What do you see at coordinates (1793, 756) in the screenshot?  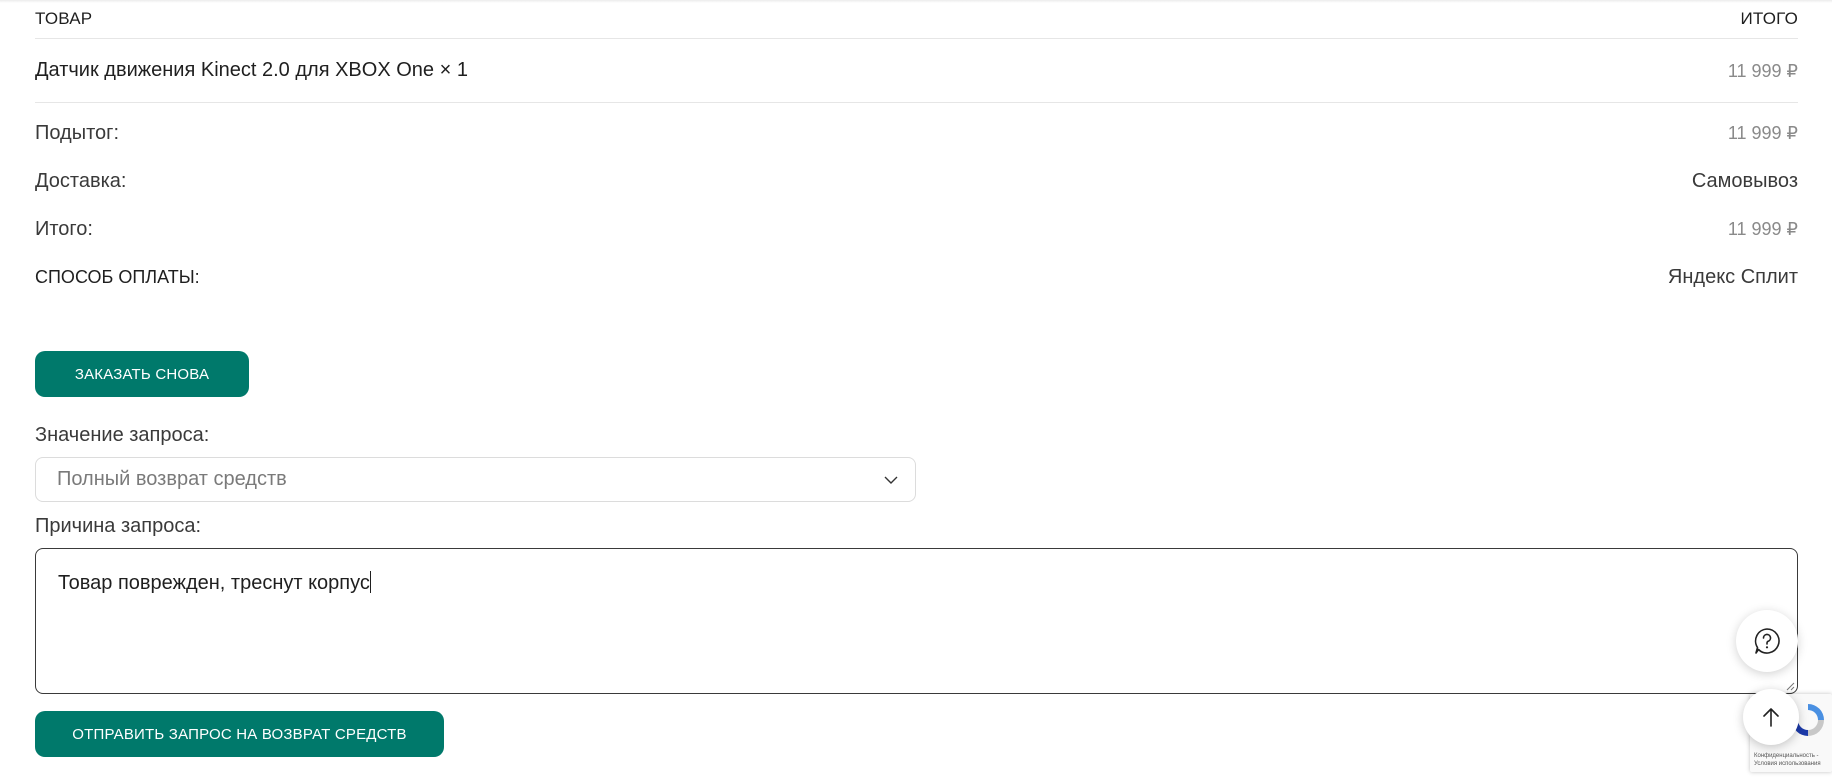 I see `recaptcha-privacy-link: Конфиденциальность -` at bounding box center [1793, 756].